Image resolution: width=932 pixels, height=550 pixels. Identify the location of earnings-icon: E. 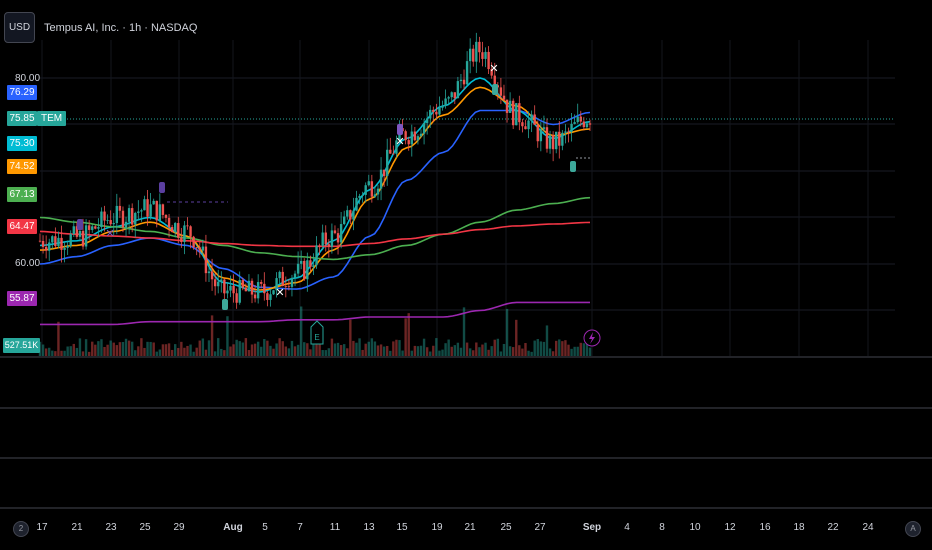
(317, 332).